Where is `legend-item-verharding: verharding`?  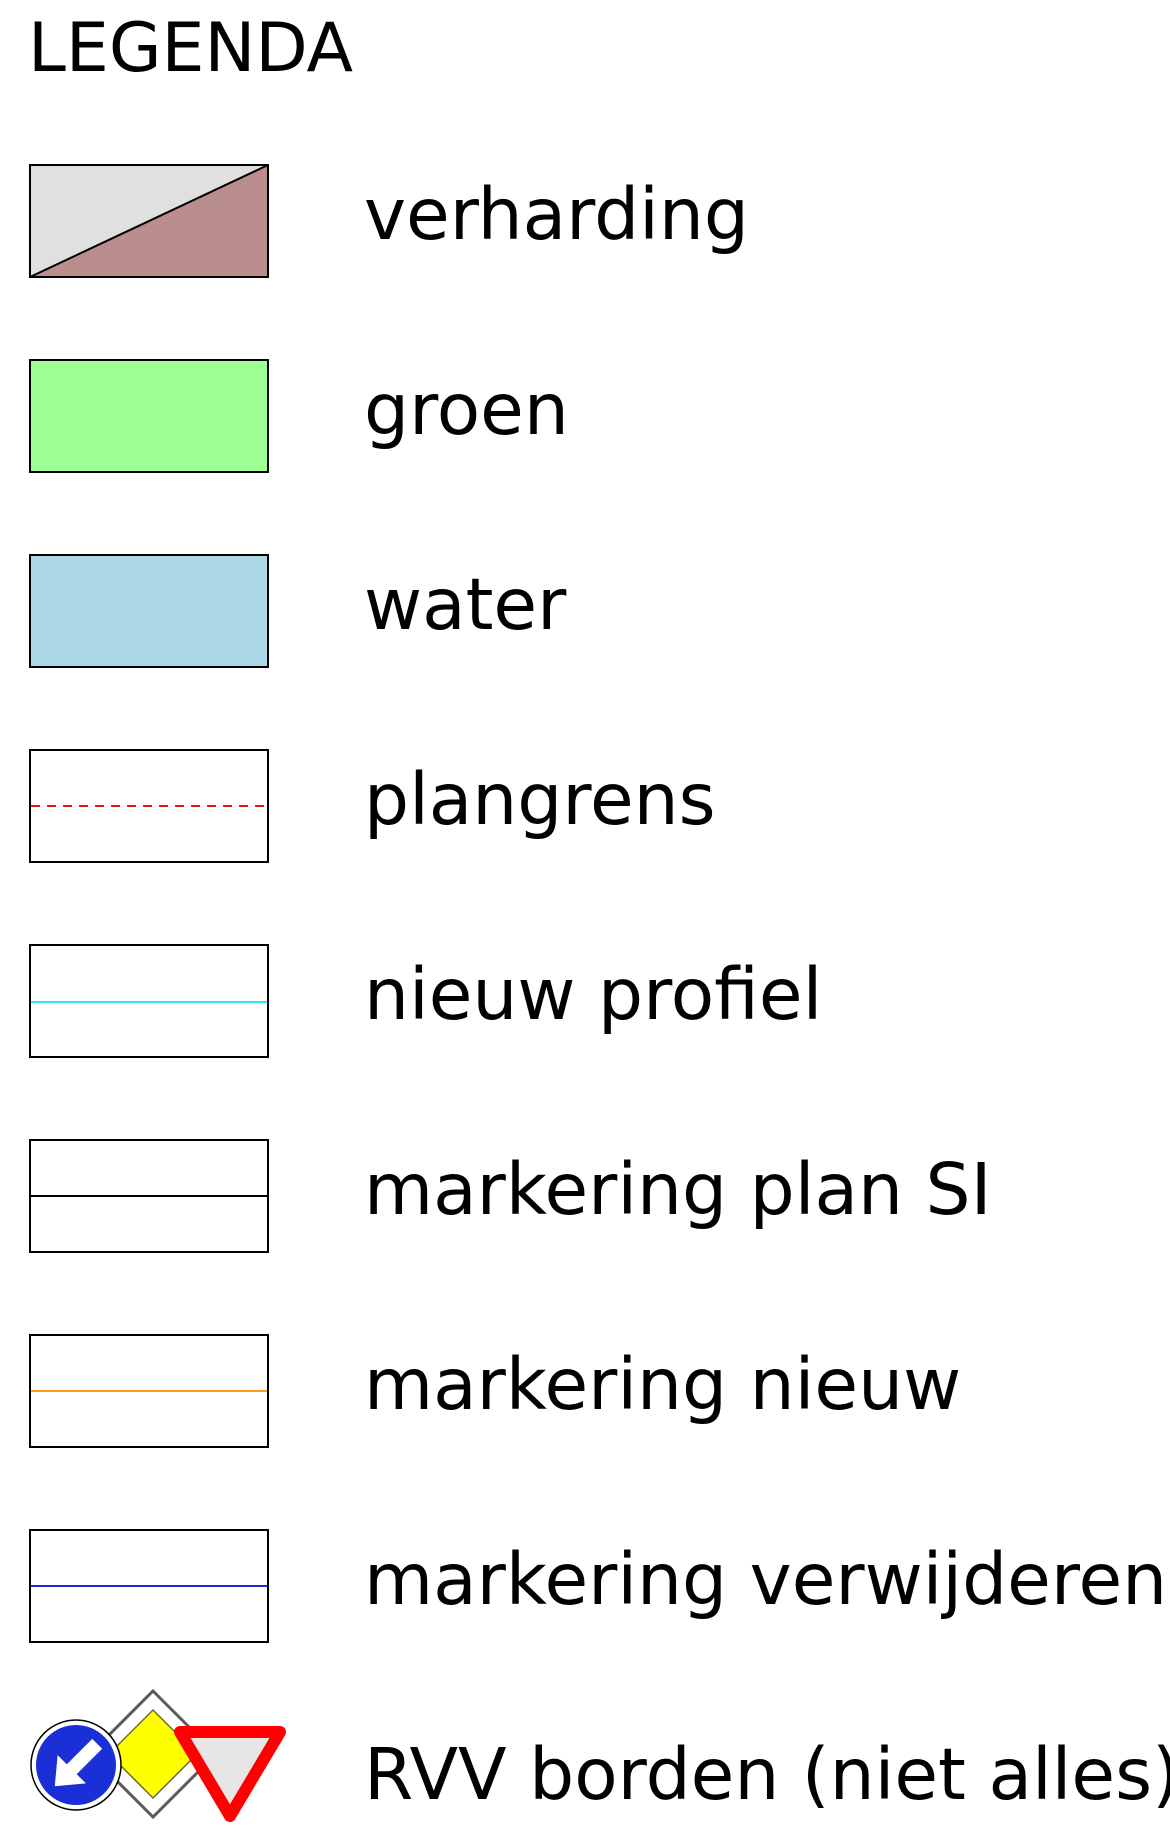
legend-item-verharding: verharding is located at coordinates (585, 220).